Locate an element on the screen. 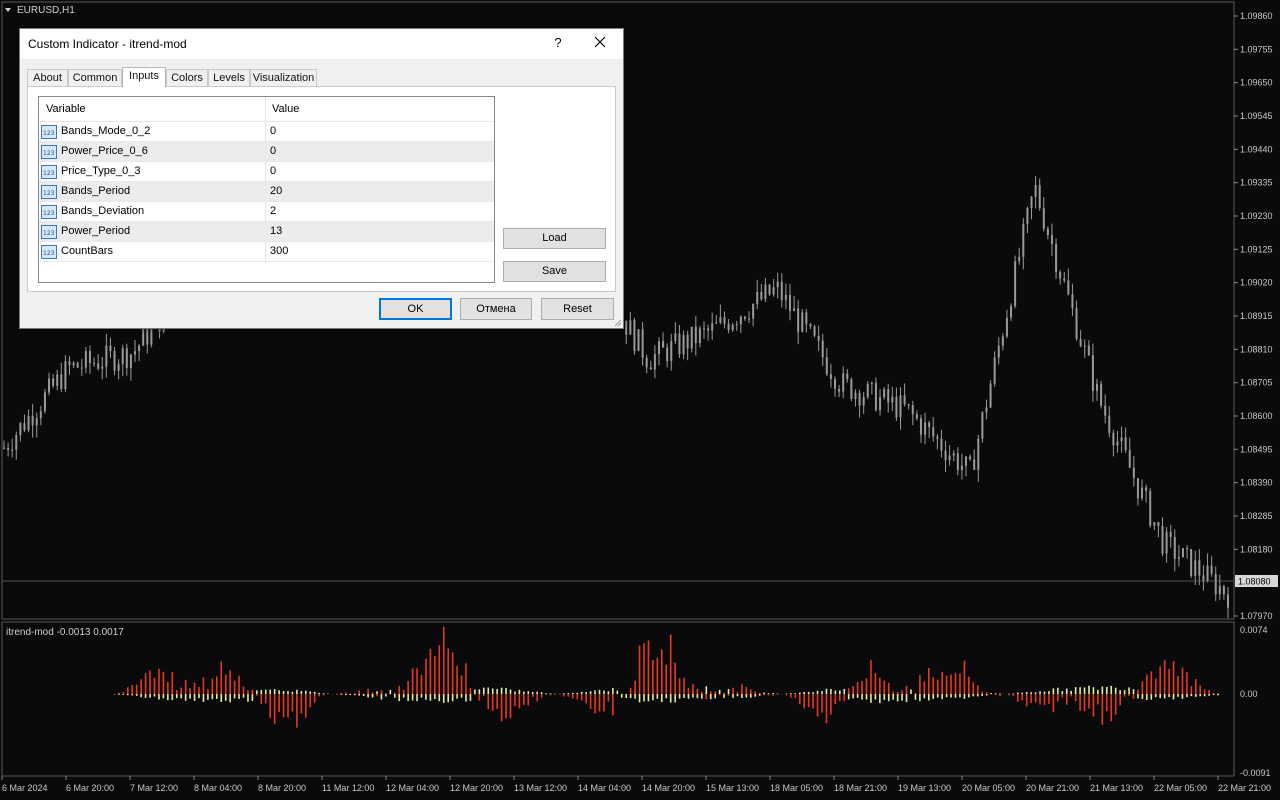 The width and height of the screenshot is (1280, 800). dialog-title: Custom Indicator - itrend-mod is located at coordinates (107, 44).